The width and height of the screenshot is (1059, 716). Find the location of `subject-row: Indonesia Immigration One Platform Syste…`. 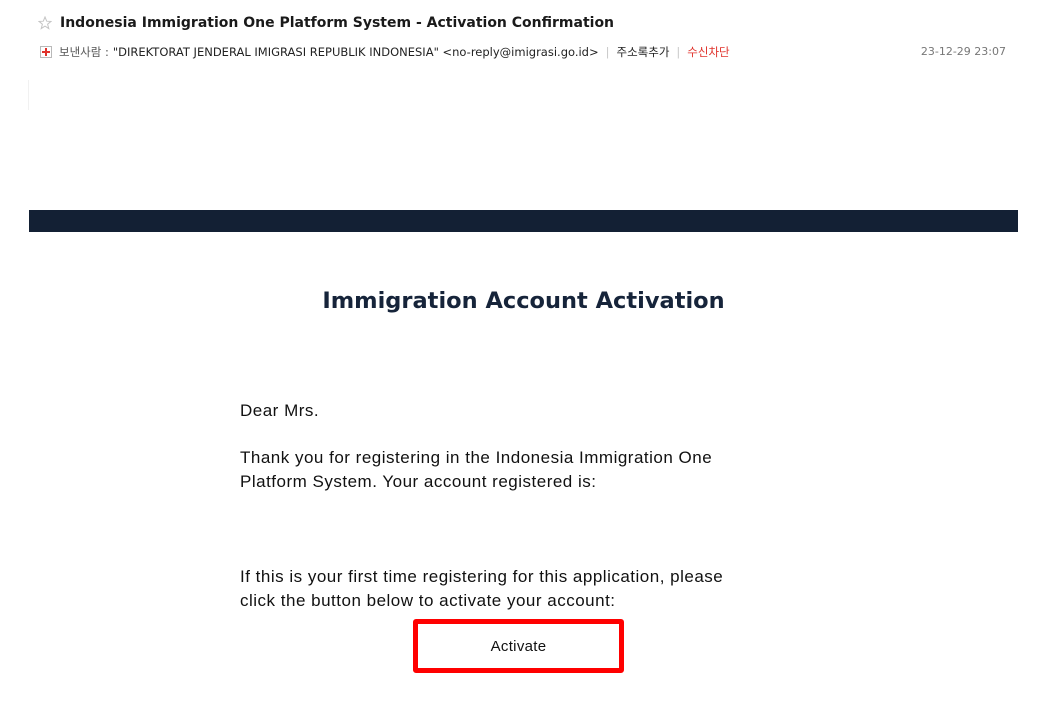

subject-row: Indonesia Immigration One Platform Syste… is located at coordinates (326, 23).